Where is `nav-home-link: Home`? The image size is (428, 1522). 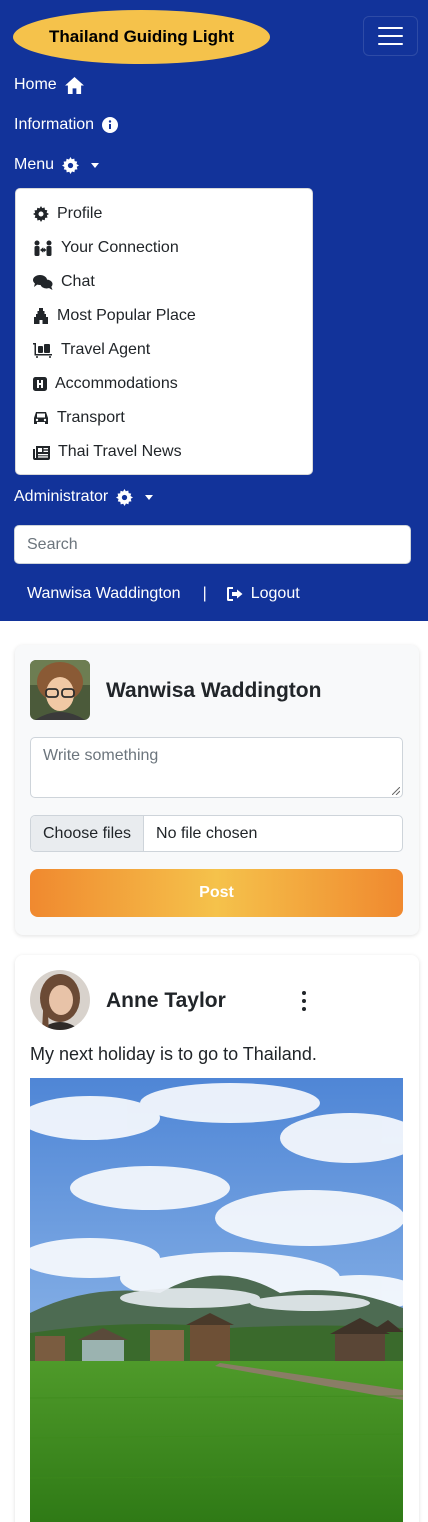 nav-home-link: Home is located at coordinates (49, 85).